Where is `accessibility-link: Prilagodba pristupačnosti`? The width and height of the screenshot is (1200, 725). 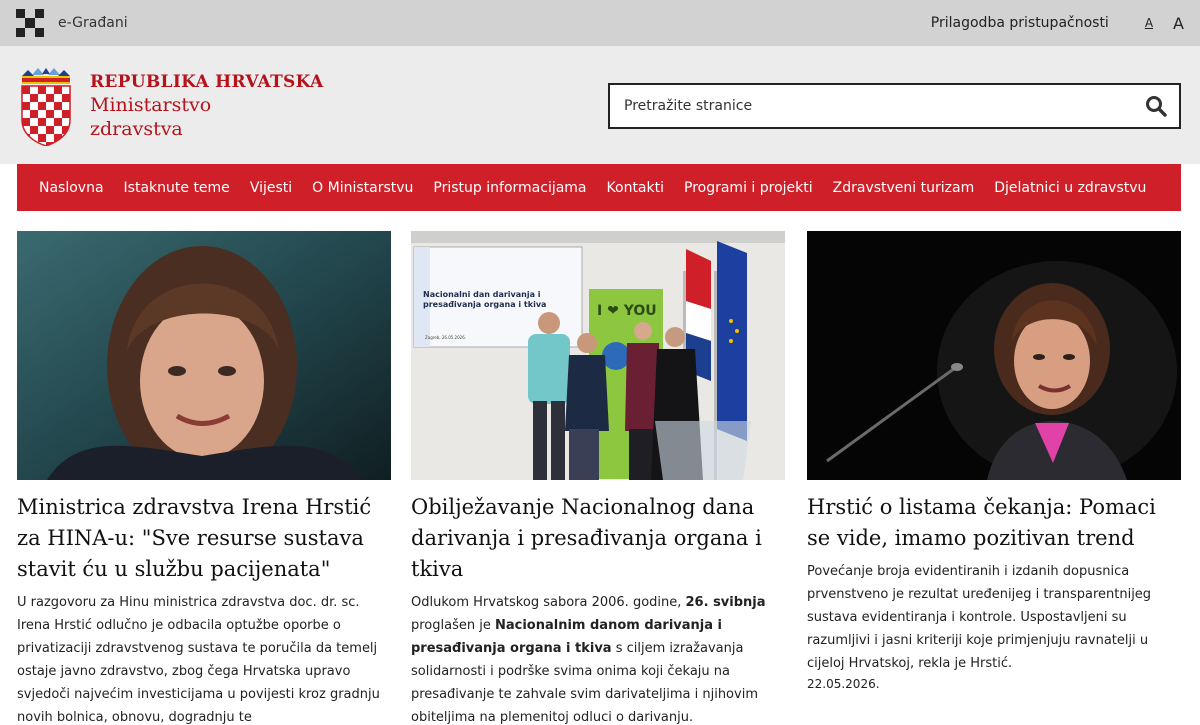
accessibility-link: Prilagodba pristupačnosti is located at coordinates (1020, 23).